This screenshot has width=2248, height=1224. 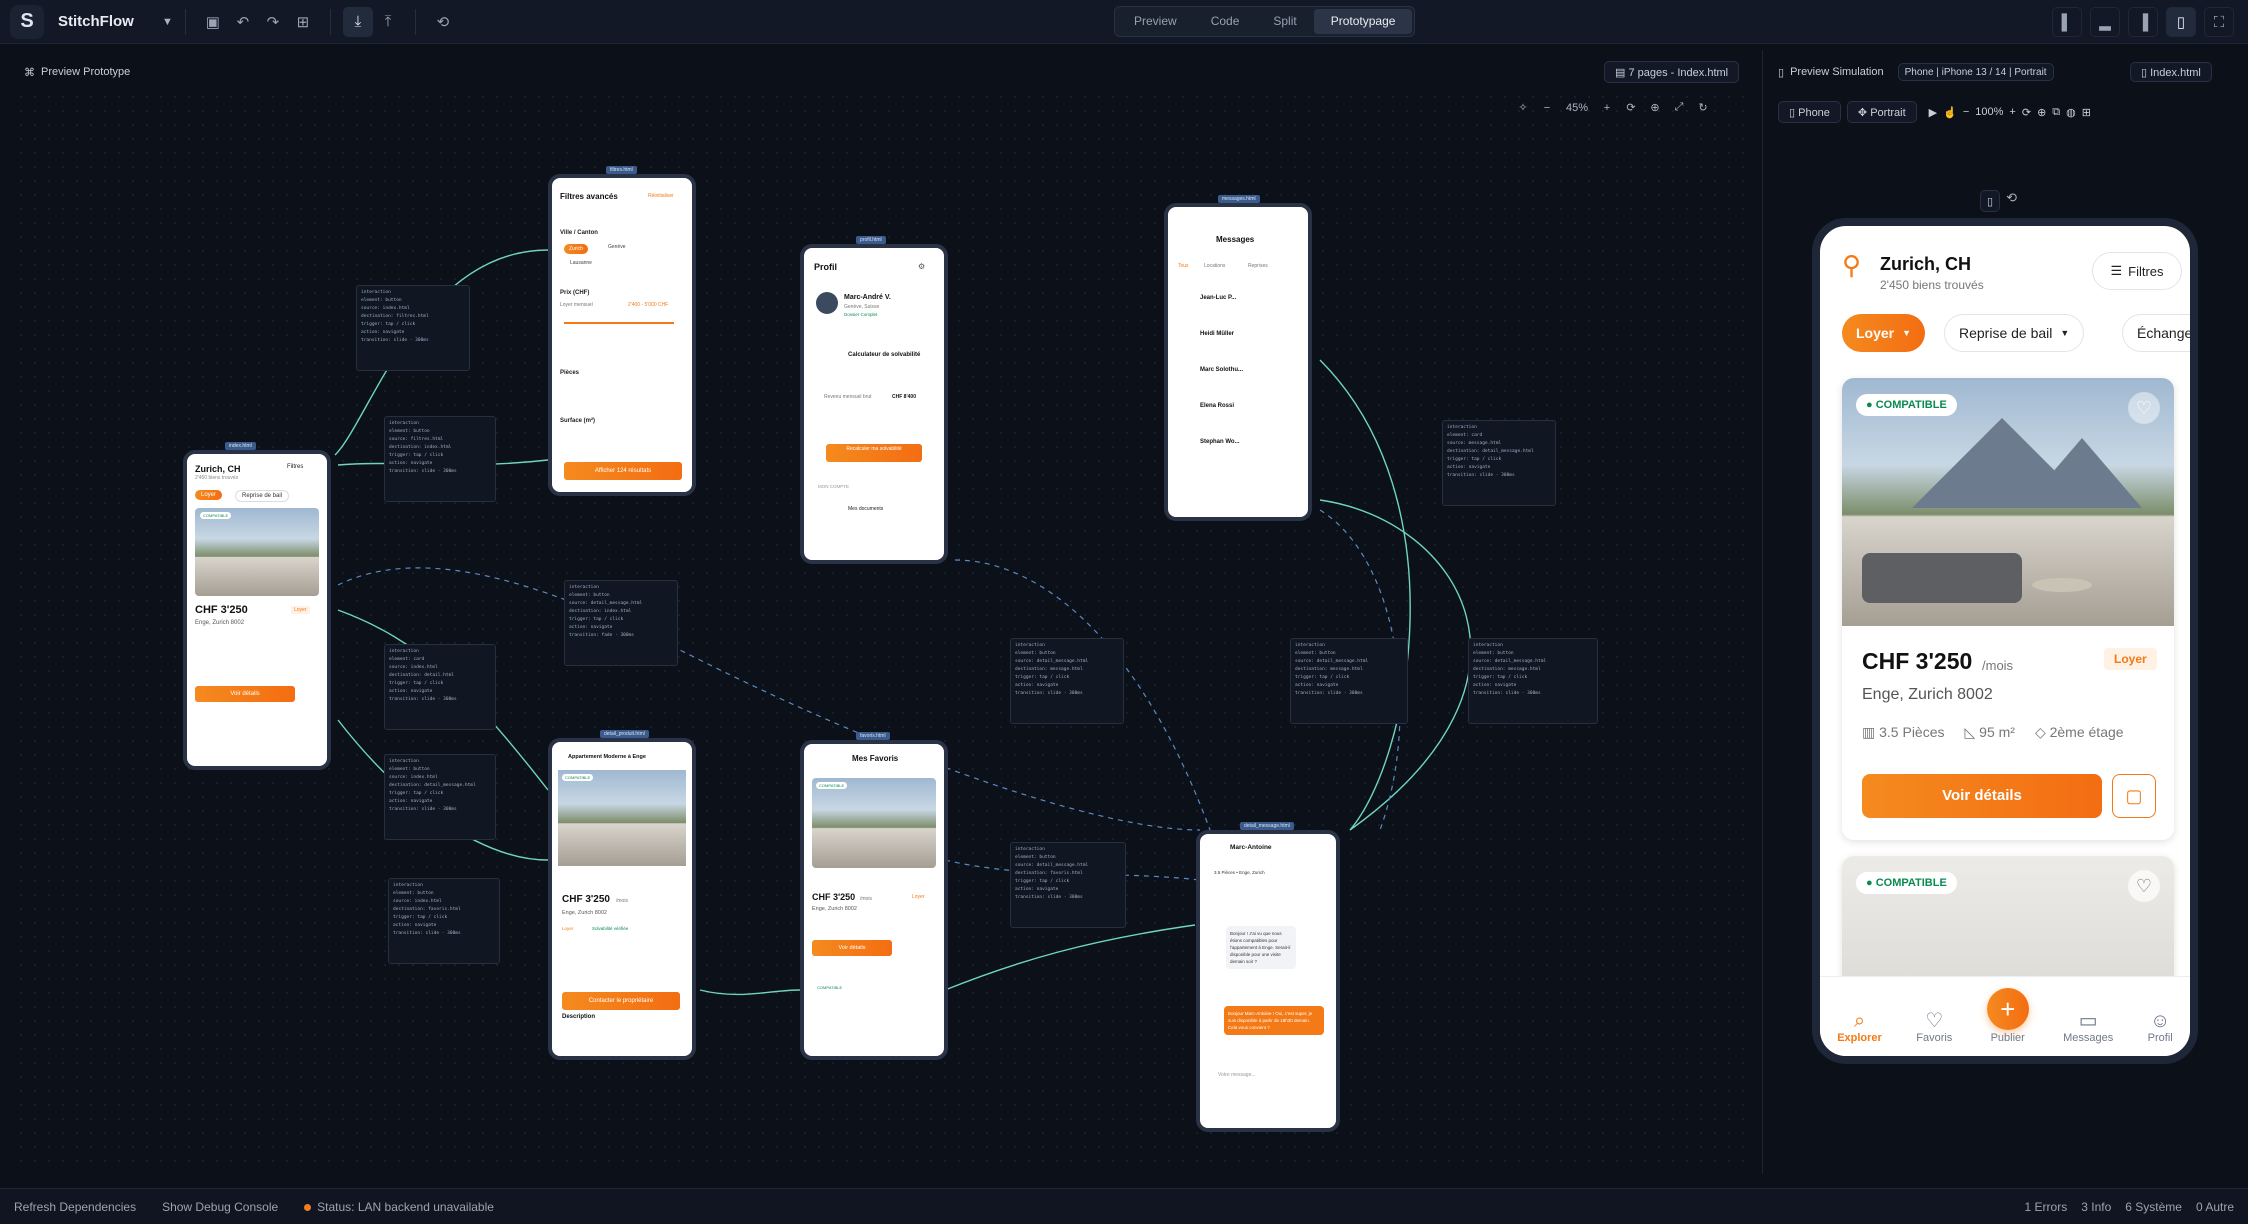 What do you see at coordinates (2041, 112) in the screenshot?
I see `target-icon: ⊕` at bounding box center [2041, 112].